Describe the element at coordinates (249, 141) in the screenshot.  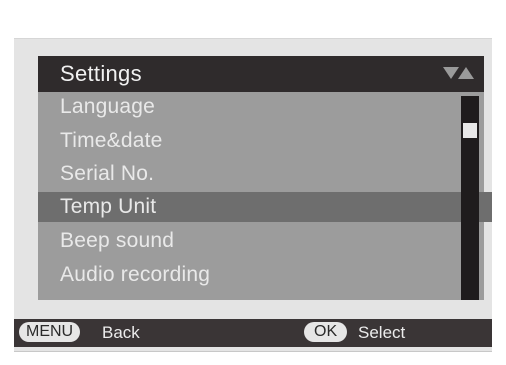
I see `menu-item-time-date: Time&date` at that location.